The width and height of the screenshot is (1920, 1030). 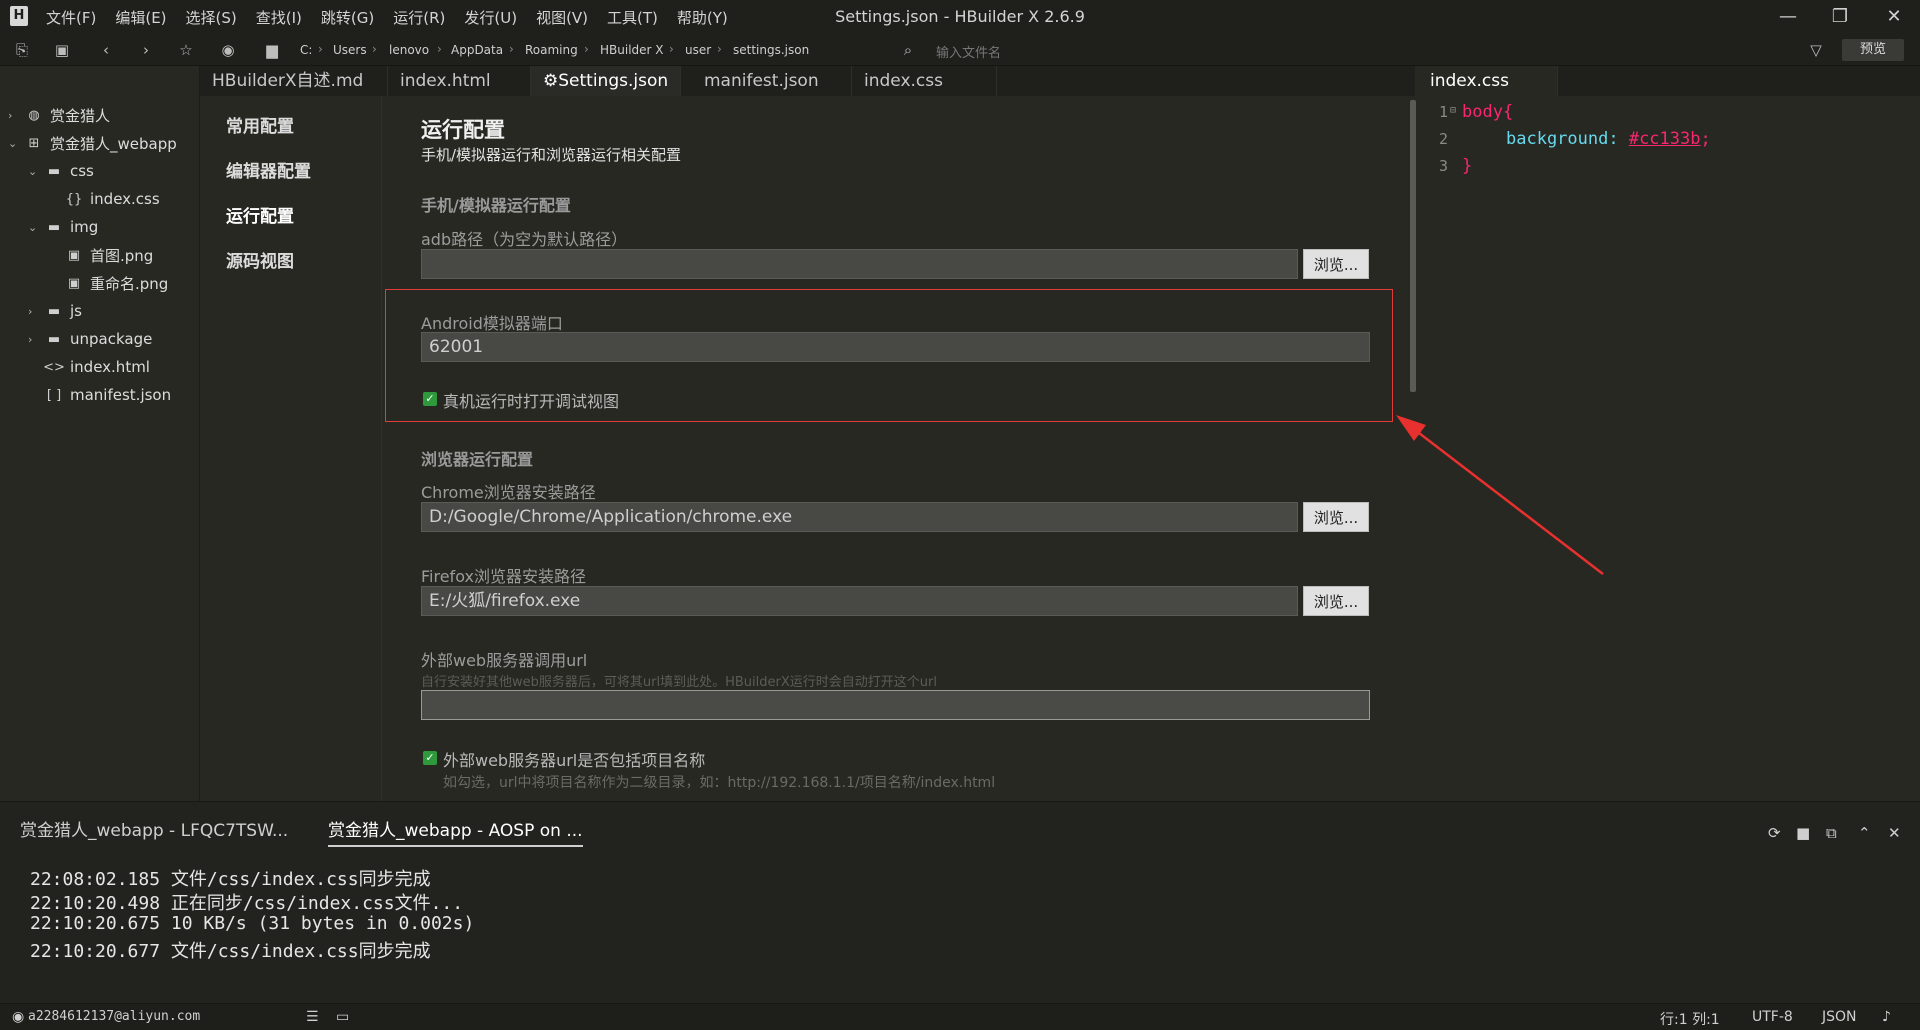 I want to click on gear-icon: ⚙, so click(x=551, y=81).